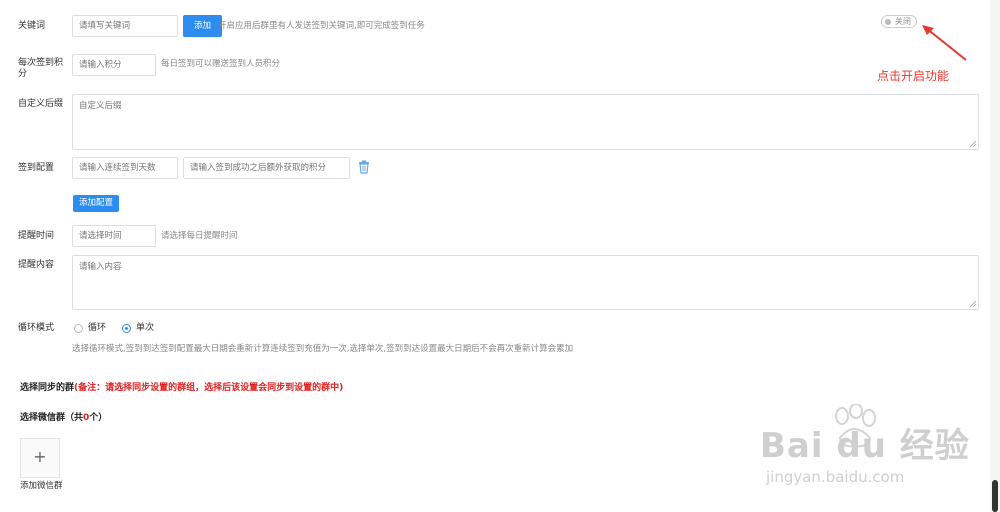 The width and height of the screenshot is (1000, 512). What do you see at coordinates (202, 26) in the screenshot?
I see `add-keyword-button: 添加` at bounding box center [202, 26].